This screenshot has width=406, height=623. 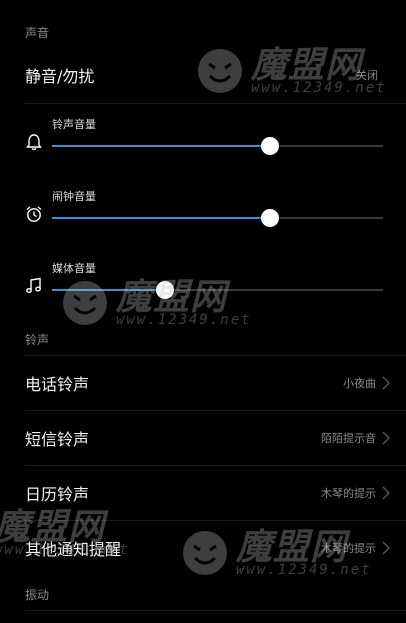 I want to click on other-notification-value: 木琴的提示, so click(x=348, y=548).